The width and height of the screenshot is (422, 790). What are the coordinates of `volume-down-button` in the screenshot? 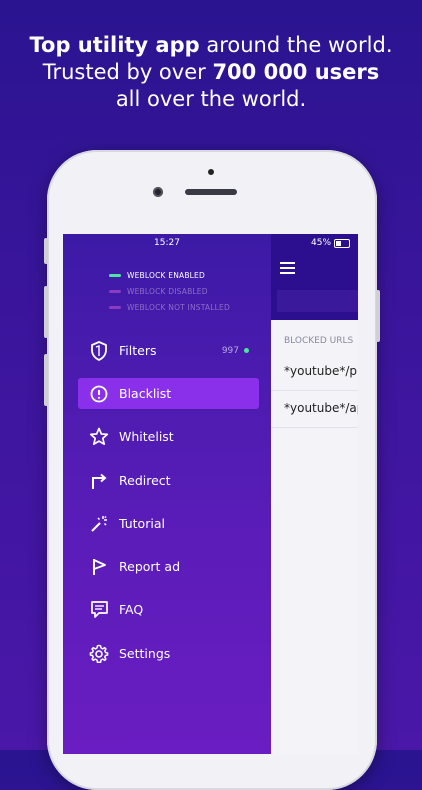 It's located at (46, 380).